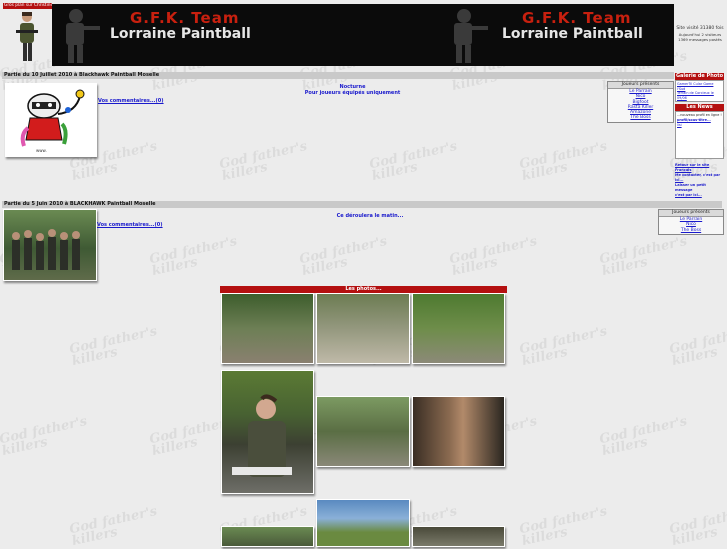 The image size is (727, 549). I want to click on svg-text: www., so click(41, 150).